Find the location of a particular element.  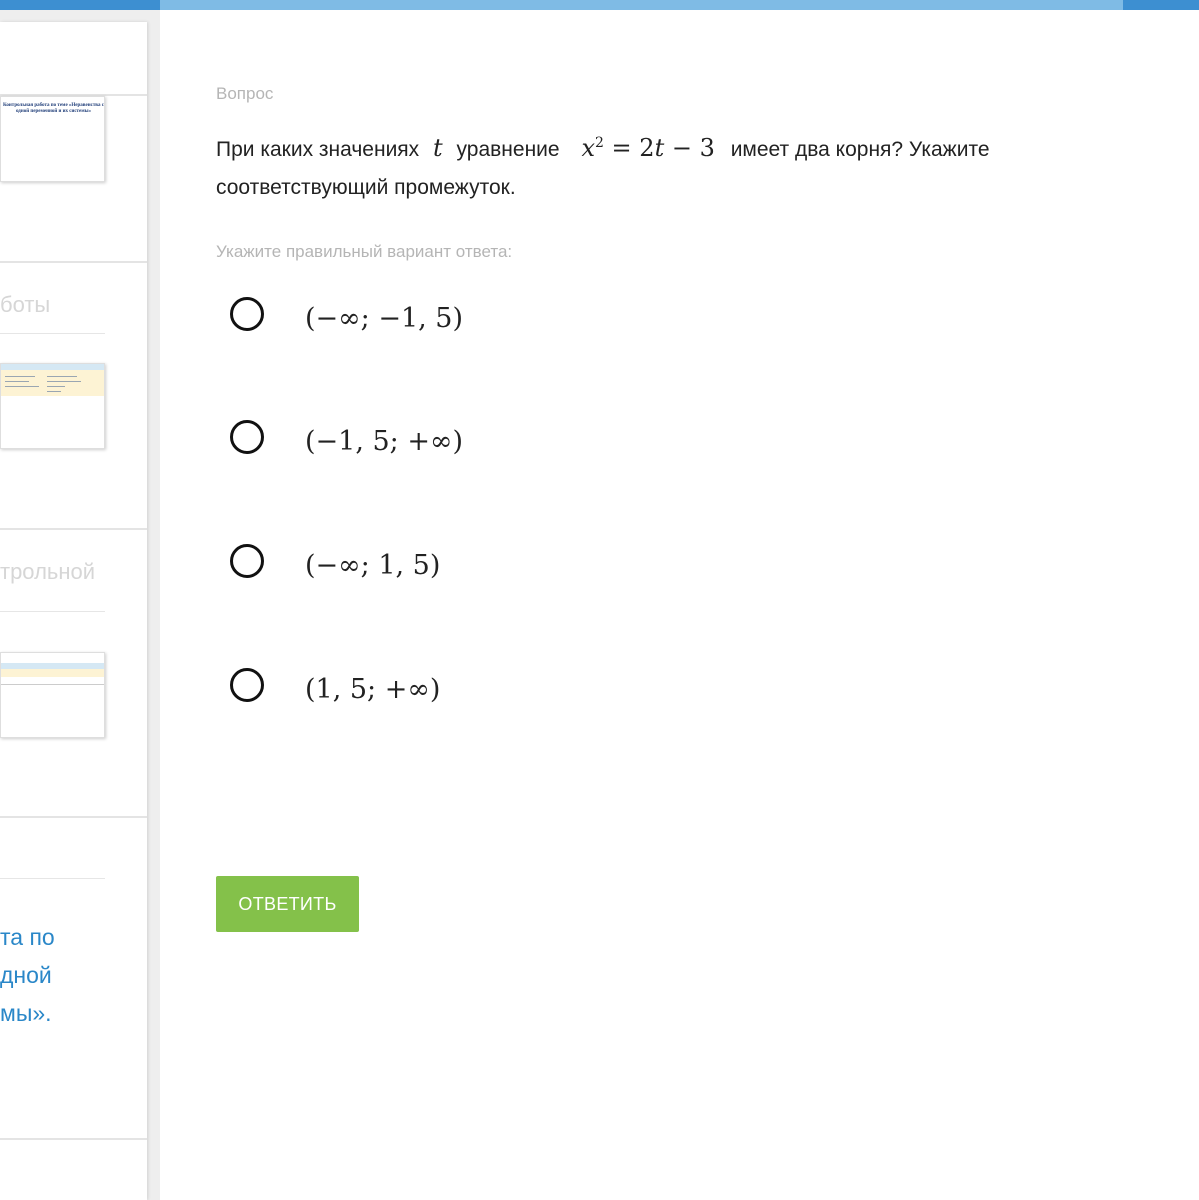

answer-hint: Укажите правильный вариант ответа: is located at coordinates (364, 251).